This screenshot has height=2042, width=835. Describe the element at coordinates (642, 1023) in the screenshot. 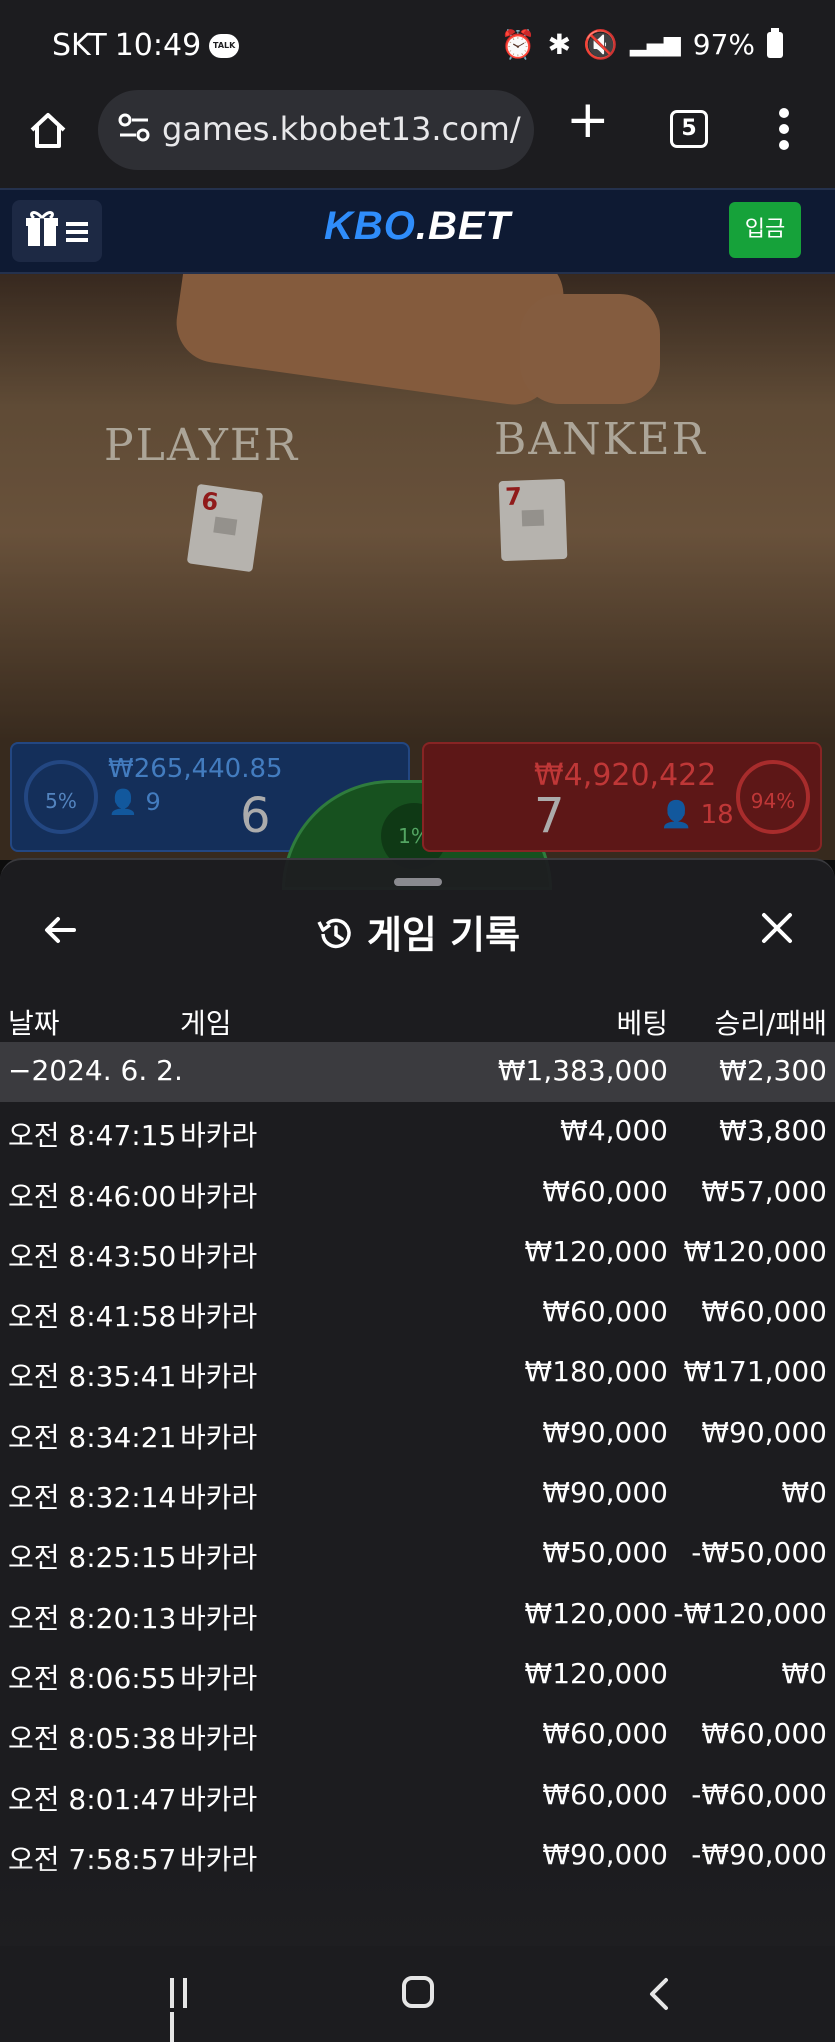

I see `col-bet: 베팅` at that location.